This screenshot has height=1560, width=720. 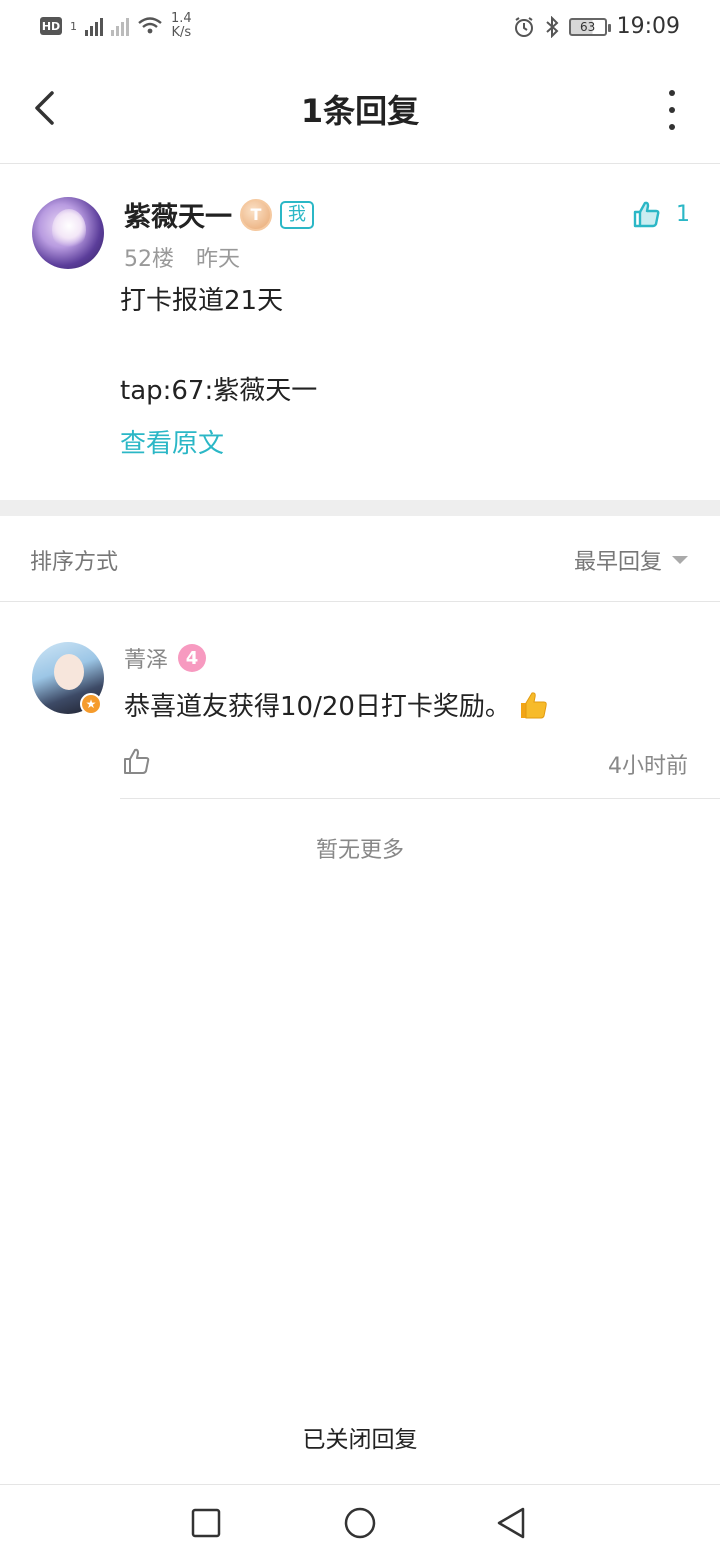 I want to click on sort-dropdown: 最早回复, so click(x=631, y=560).